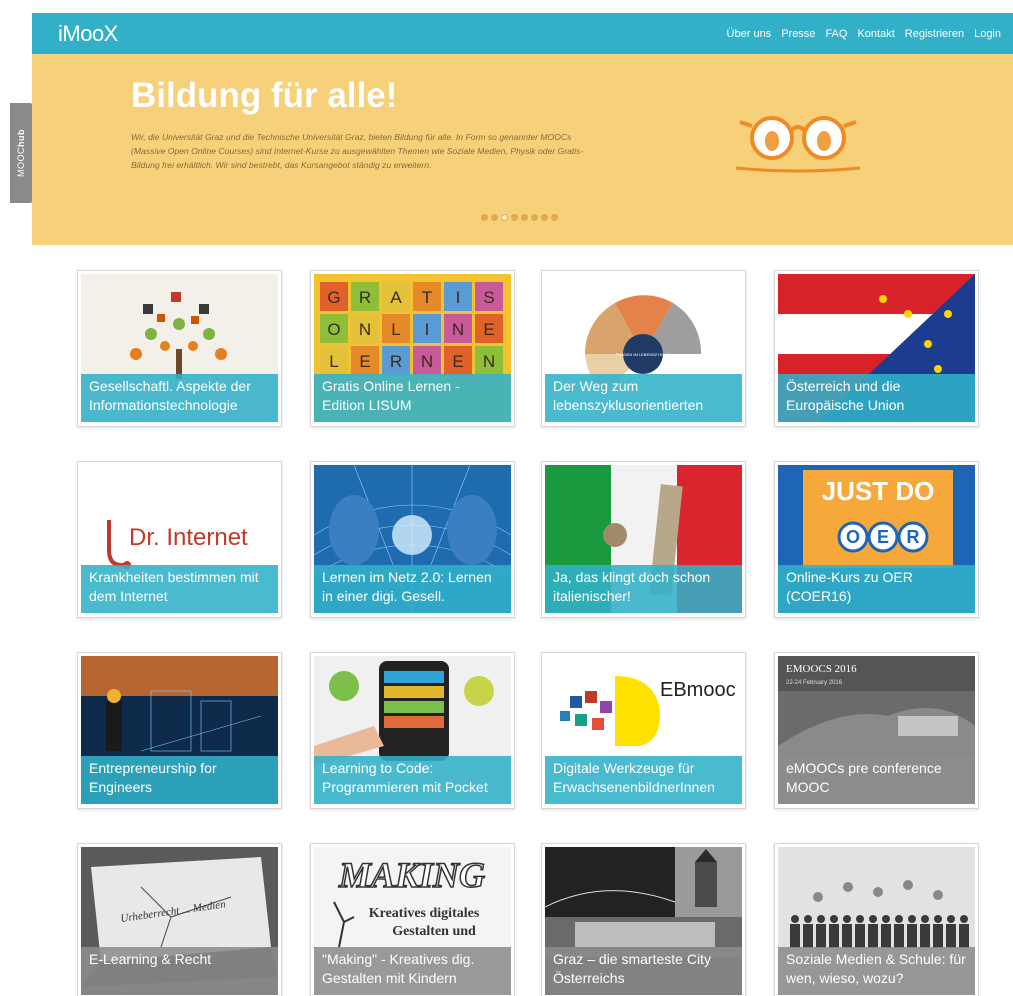 The width and height of the screenshot is (1013, 996). What do you see at coordinates (427, 297) in the screenshot?
I see `letter-block-text: T` at bounding box center [427, 297].